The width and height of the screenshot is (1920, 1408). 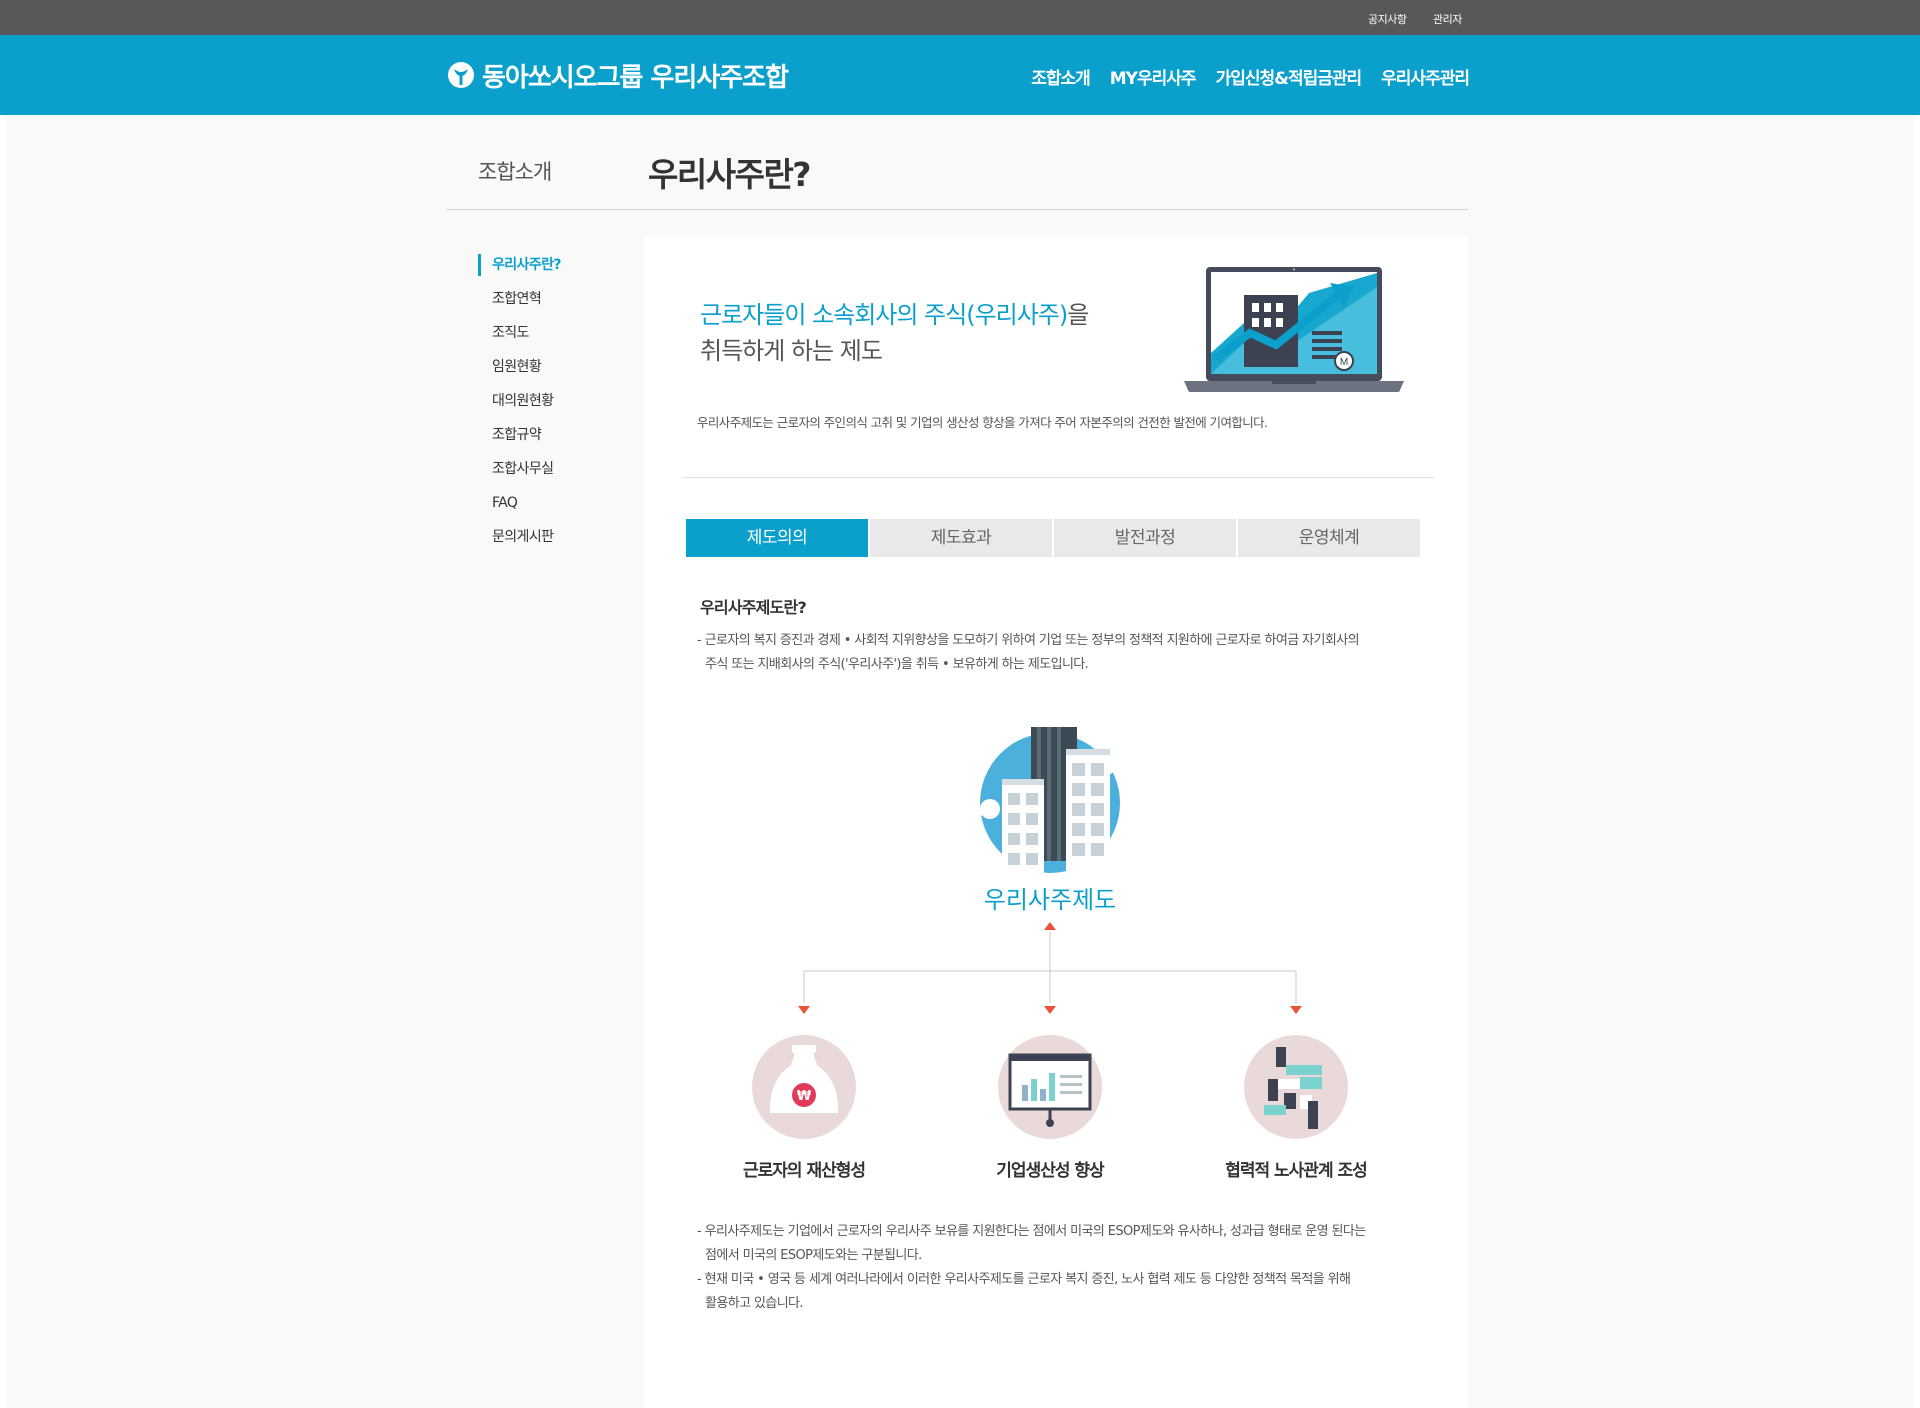 What do you see at coordinates (777, 538) in the screenshot?
I see `tab-meaning: 제도의의` at bounding box center [777, 538].